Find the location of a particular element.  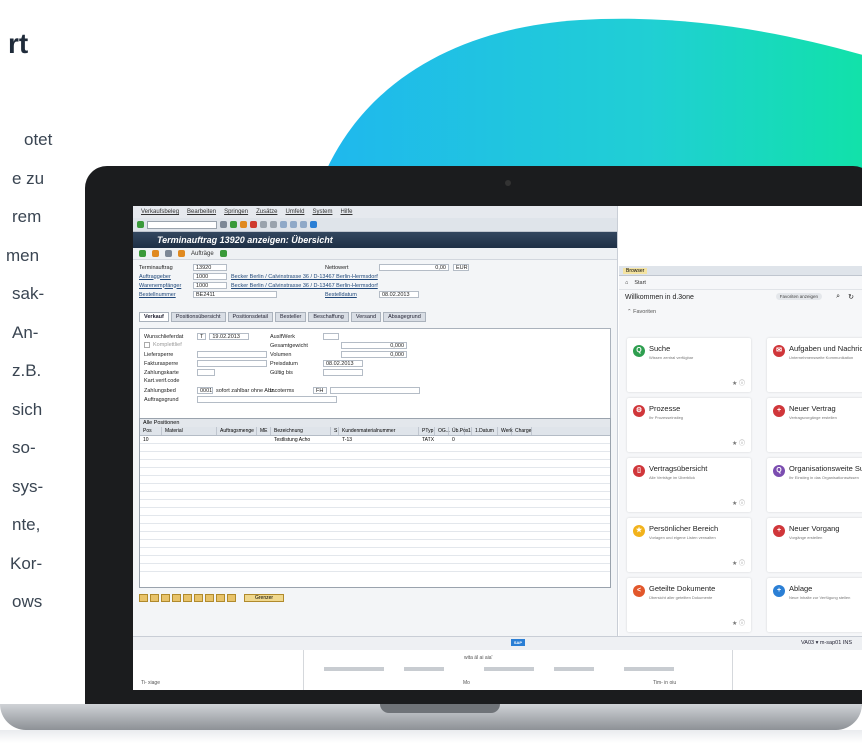

valid-to-field is located at coordinates (343, 372).